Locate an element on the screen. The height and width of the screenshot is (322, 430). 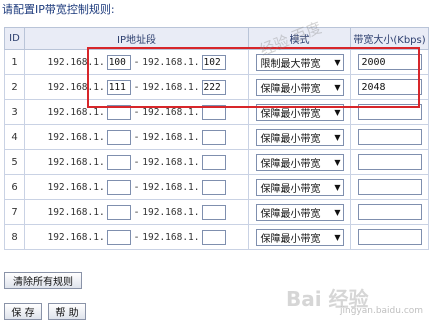
table-row: 6 192.168.1. -192.168.1. 保障最小带宽 ▼ is located at coordinates (216, 187).